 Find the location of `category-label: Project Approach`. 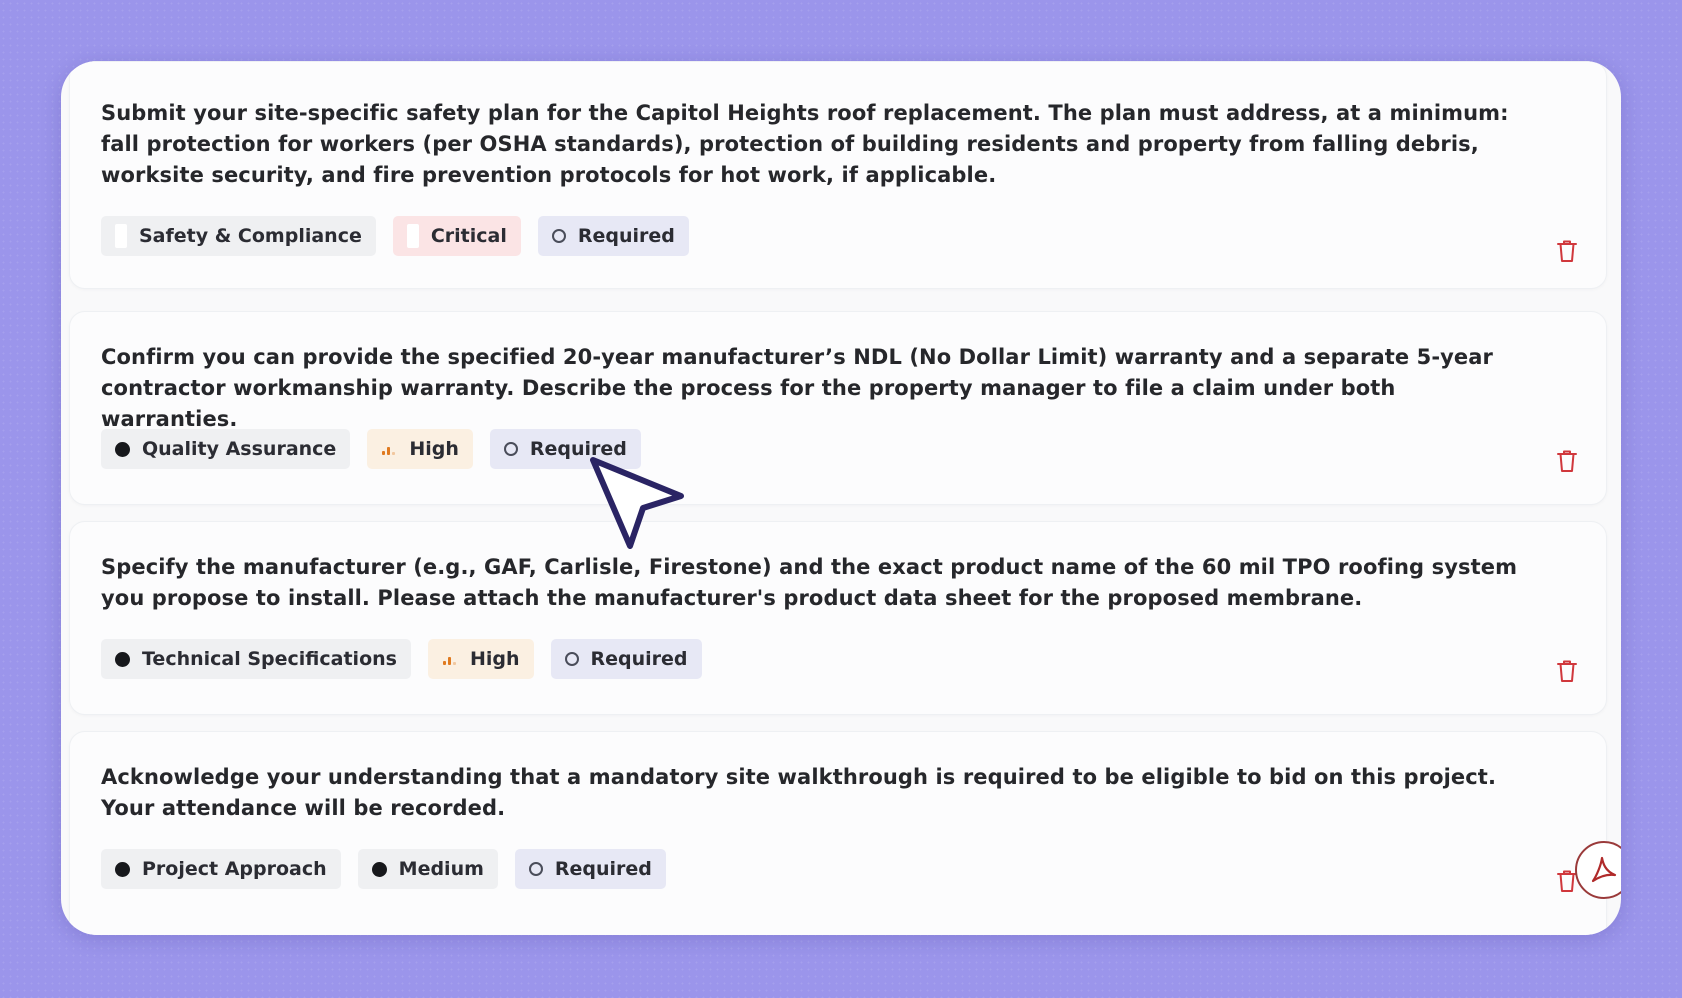

category-label: Project Approach is located at coordinates (234, 869).